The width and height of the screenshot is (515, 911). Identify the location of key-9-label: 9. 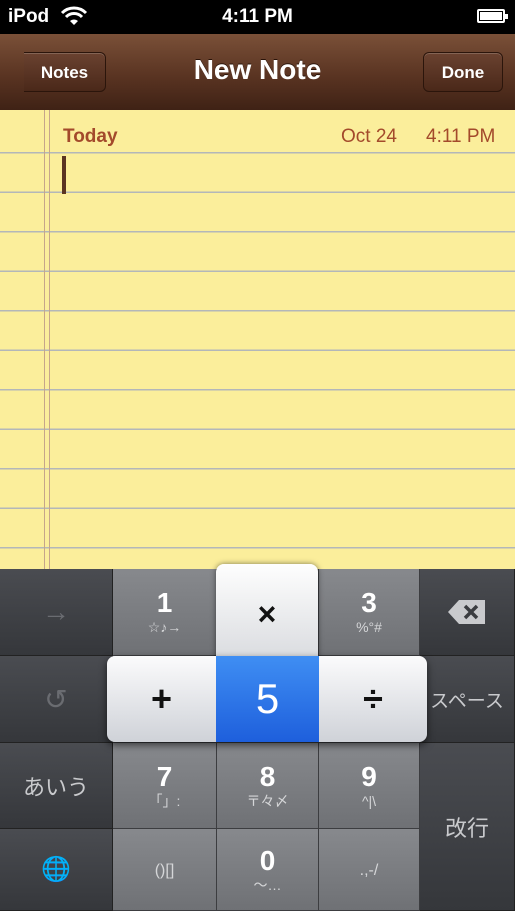
(369, 776).